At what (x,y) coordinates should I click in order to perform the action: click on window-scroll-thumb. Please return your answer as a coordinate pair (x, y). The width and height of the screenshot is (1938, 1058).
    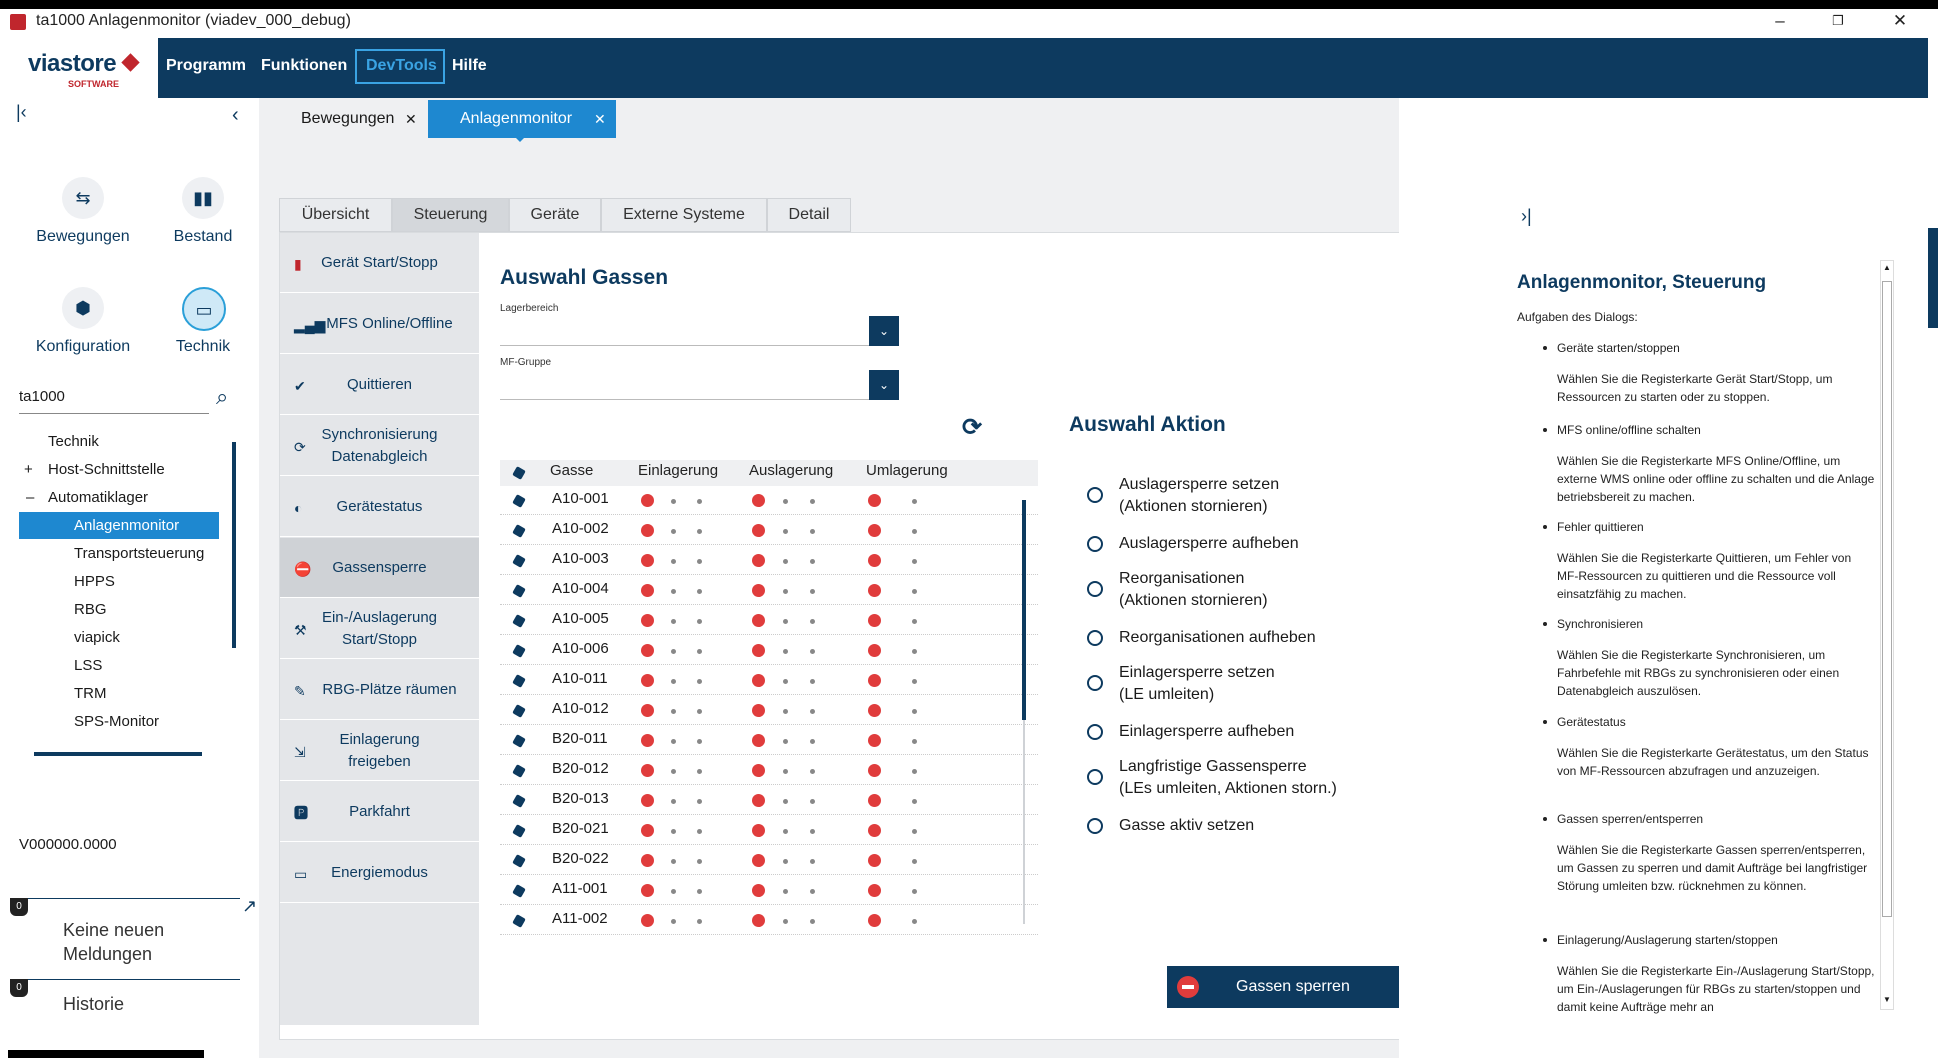
    Looking at the image, I should click on (1933, 278).